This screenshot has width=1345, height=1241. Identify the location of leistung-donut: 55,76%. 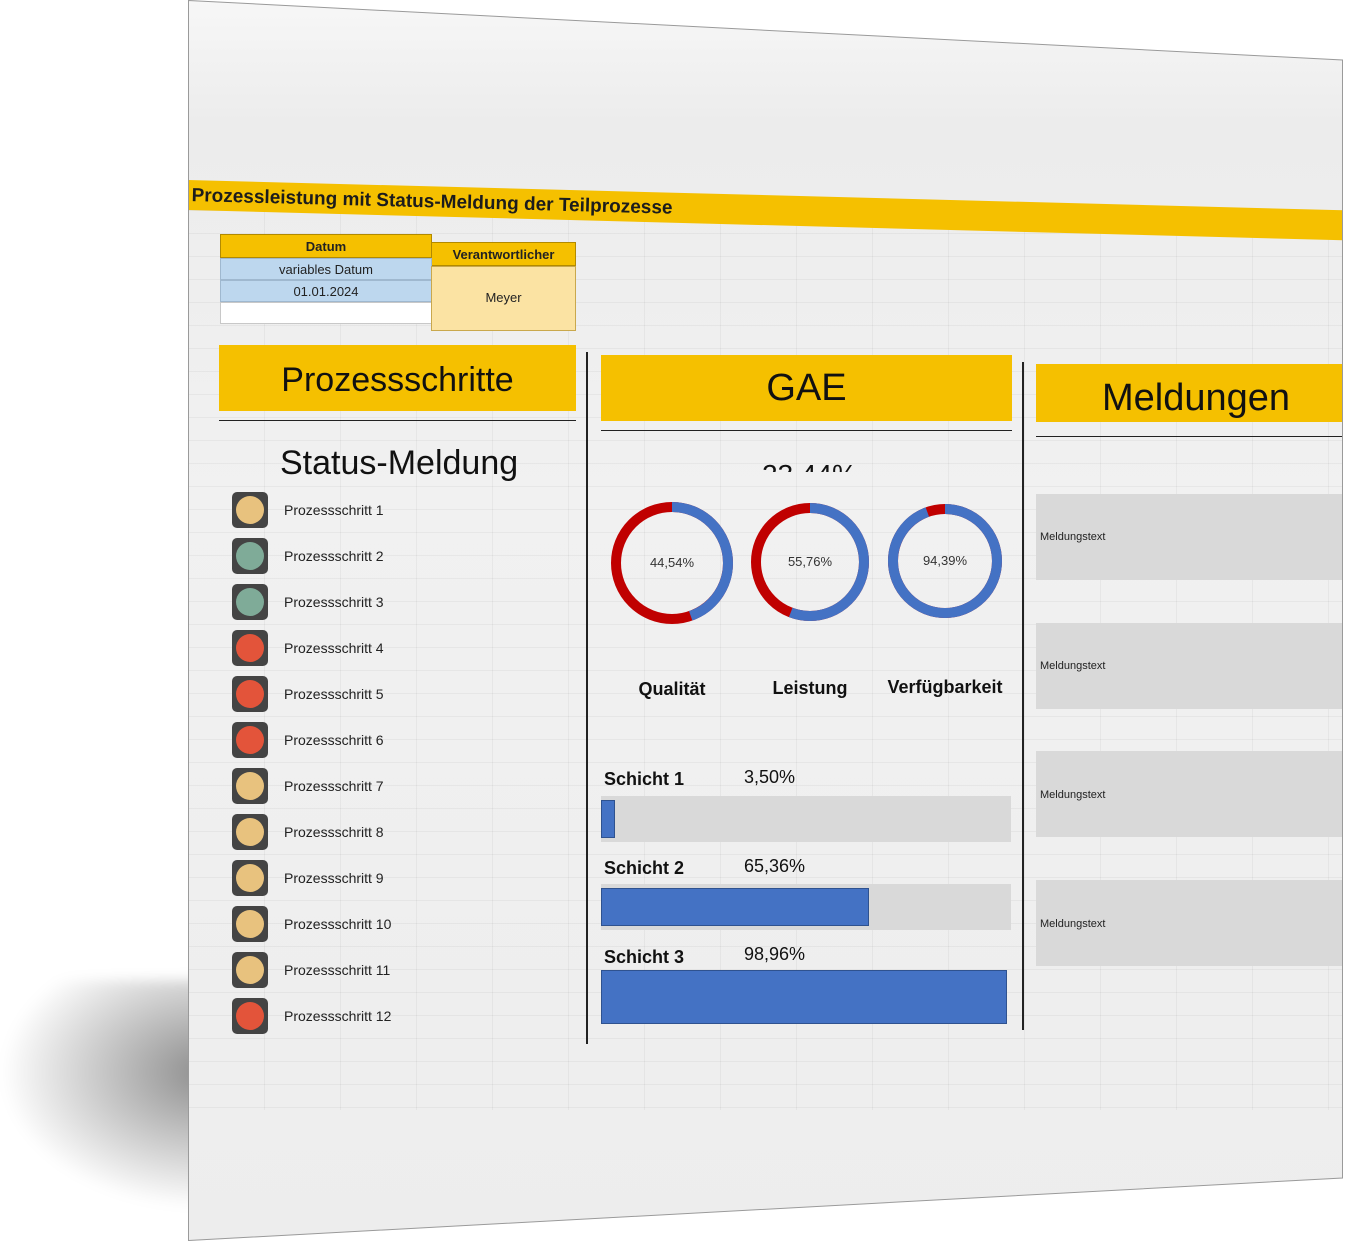
(810, 562).